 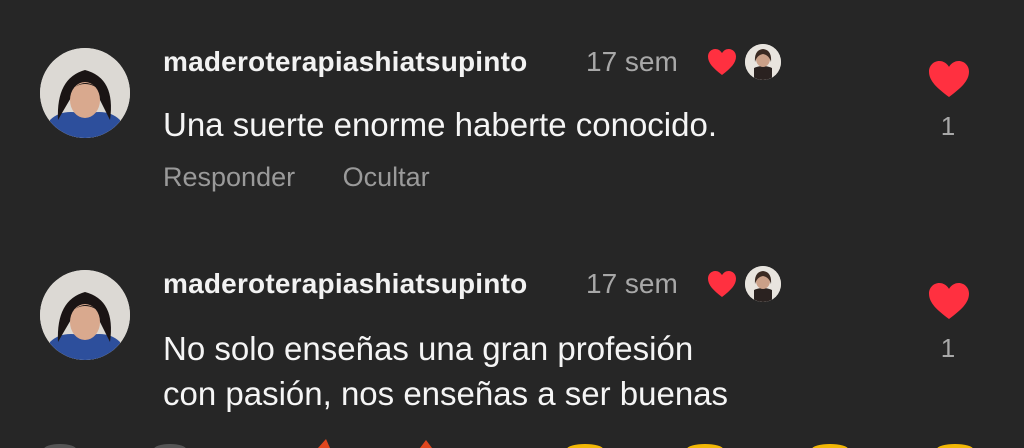 I want to click on emoji-reaction-bar, so click(x=508, y=443).